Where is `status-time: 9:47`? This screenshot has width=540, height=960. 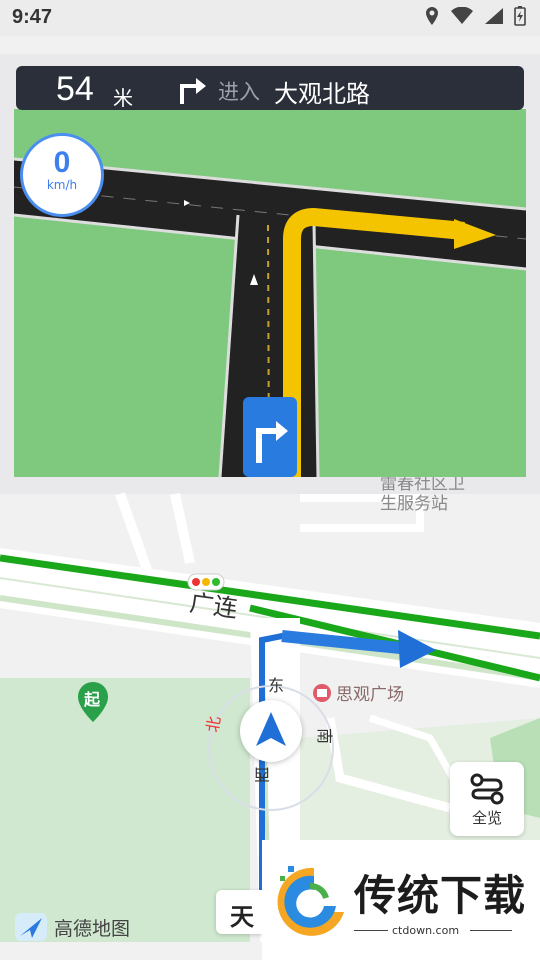
status-time: 9:47 is located at coordinates (32, 17).